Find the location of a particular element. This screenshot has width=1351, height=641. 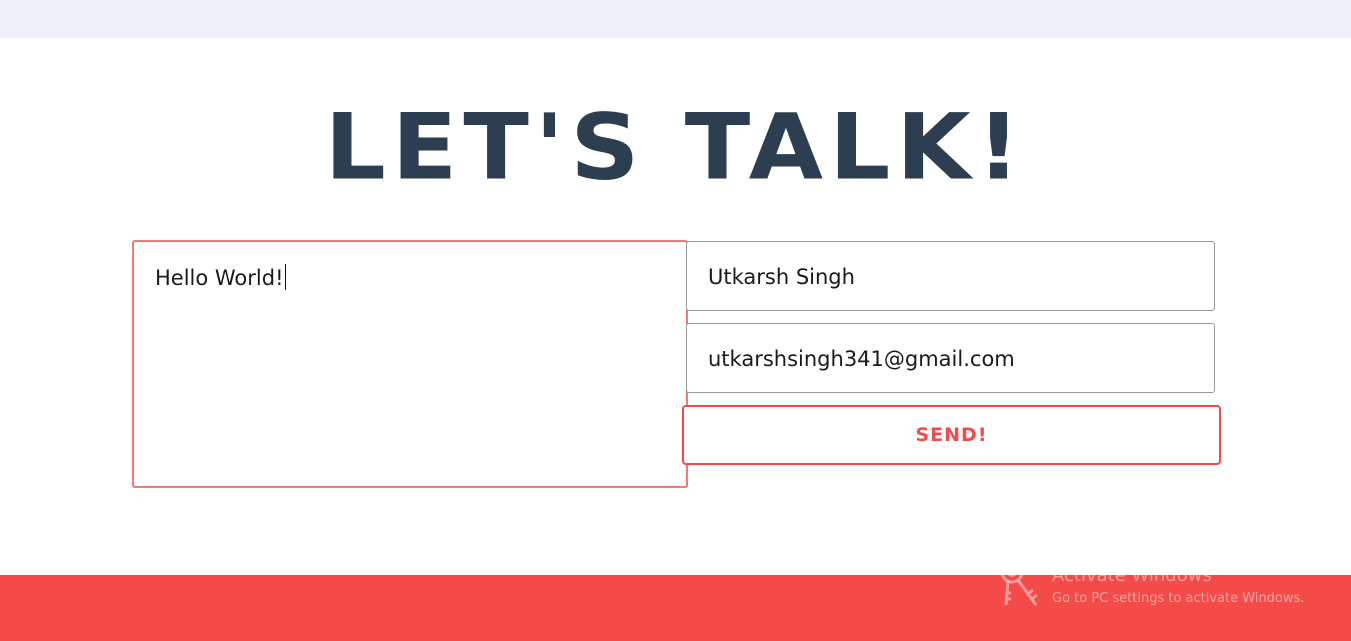

page-title: LET'S TALK! is located at coordinates (675, 147).